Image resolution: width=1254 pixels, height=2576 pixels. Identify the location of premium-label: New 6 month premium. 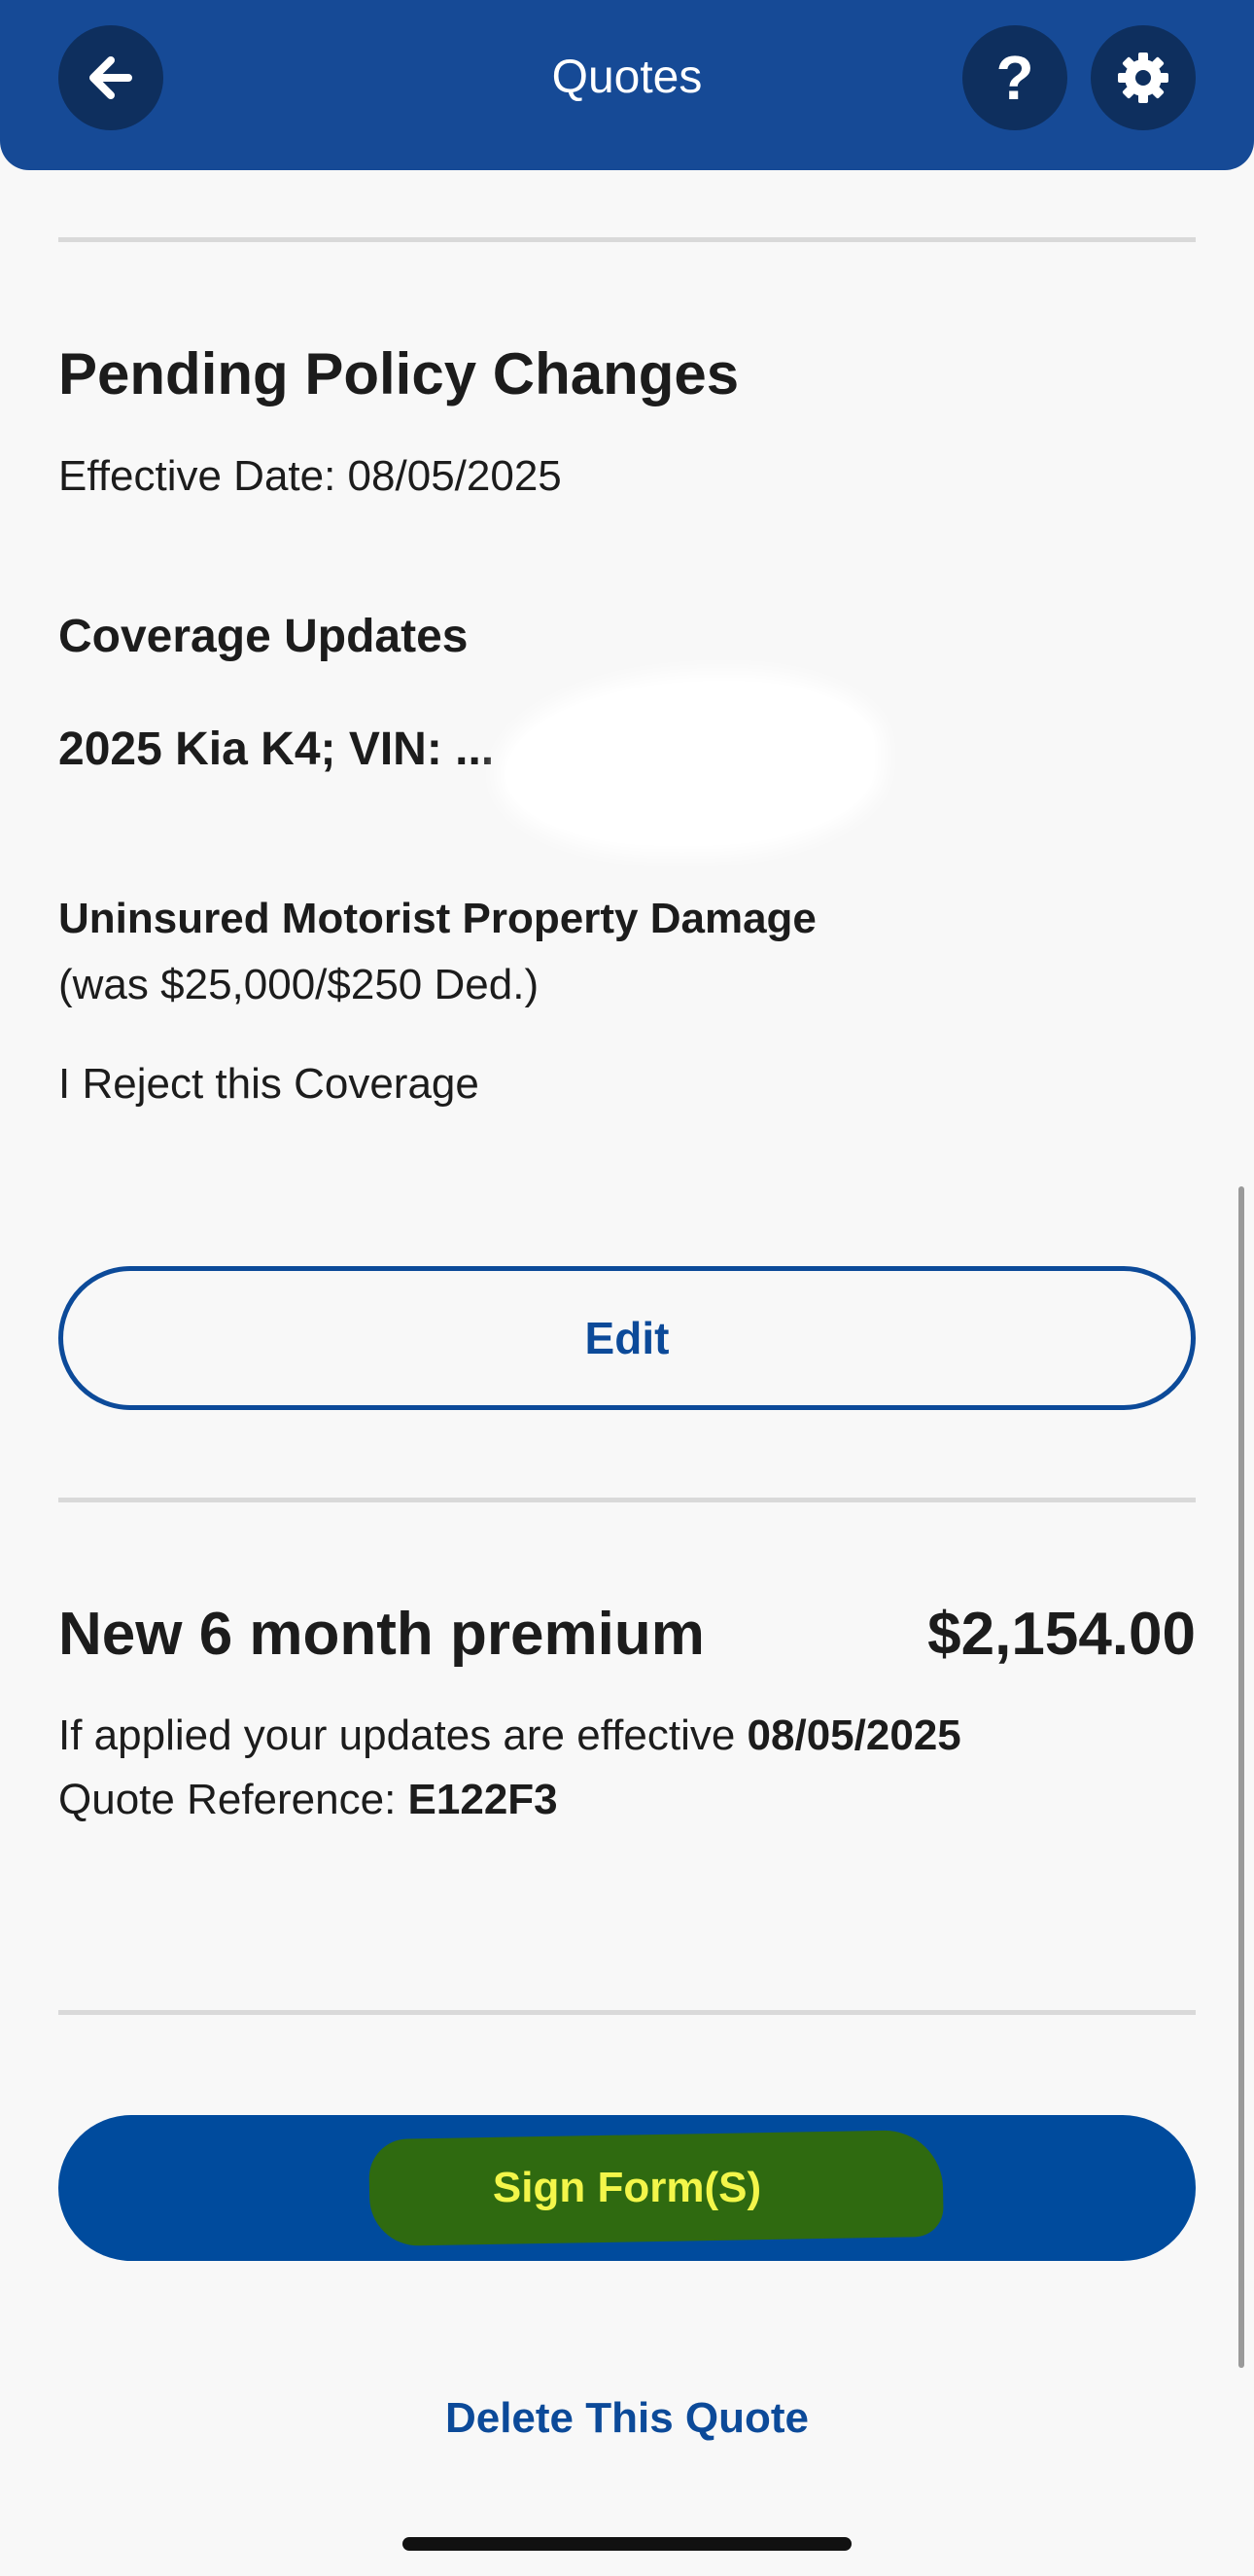
(381, 1634).